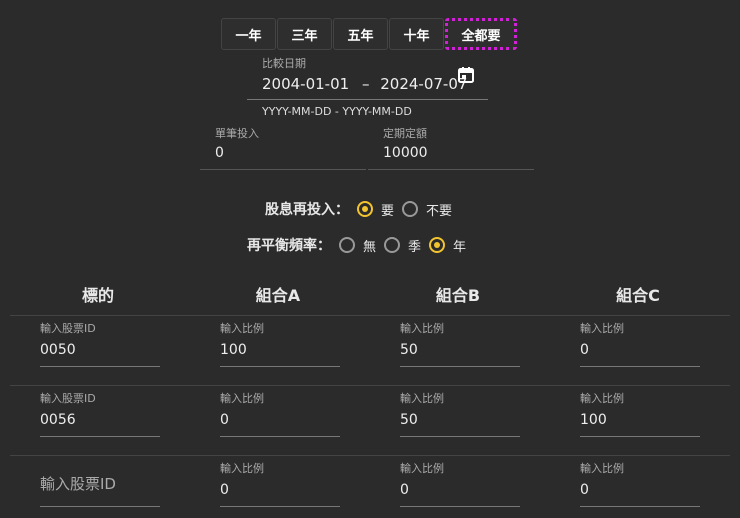 The height and width of the screenshot is (518, 740). I want to click on field-value: 0050, so click(58, 350).